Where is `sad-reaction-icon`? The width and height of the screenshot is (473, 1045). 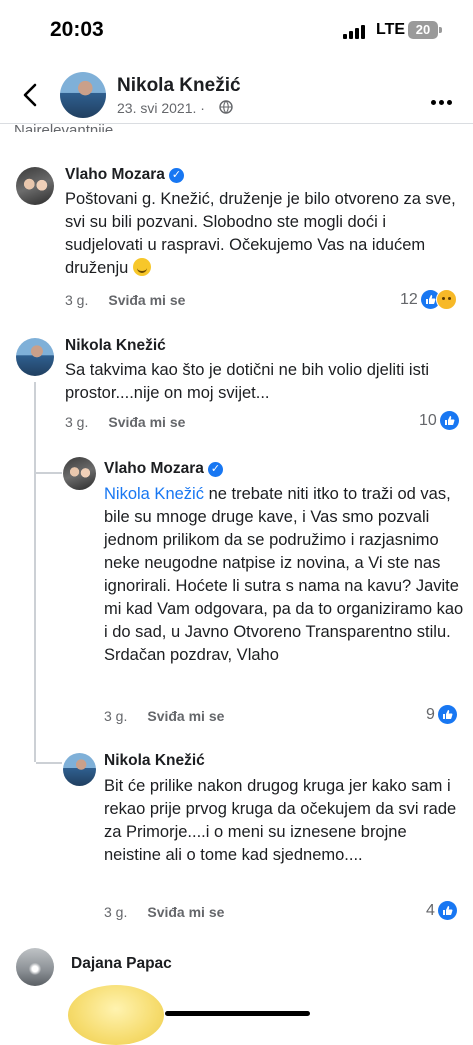 sad-reaction-icon is located at coordinates (446, 299).